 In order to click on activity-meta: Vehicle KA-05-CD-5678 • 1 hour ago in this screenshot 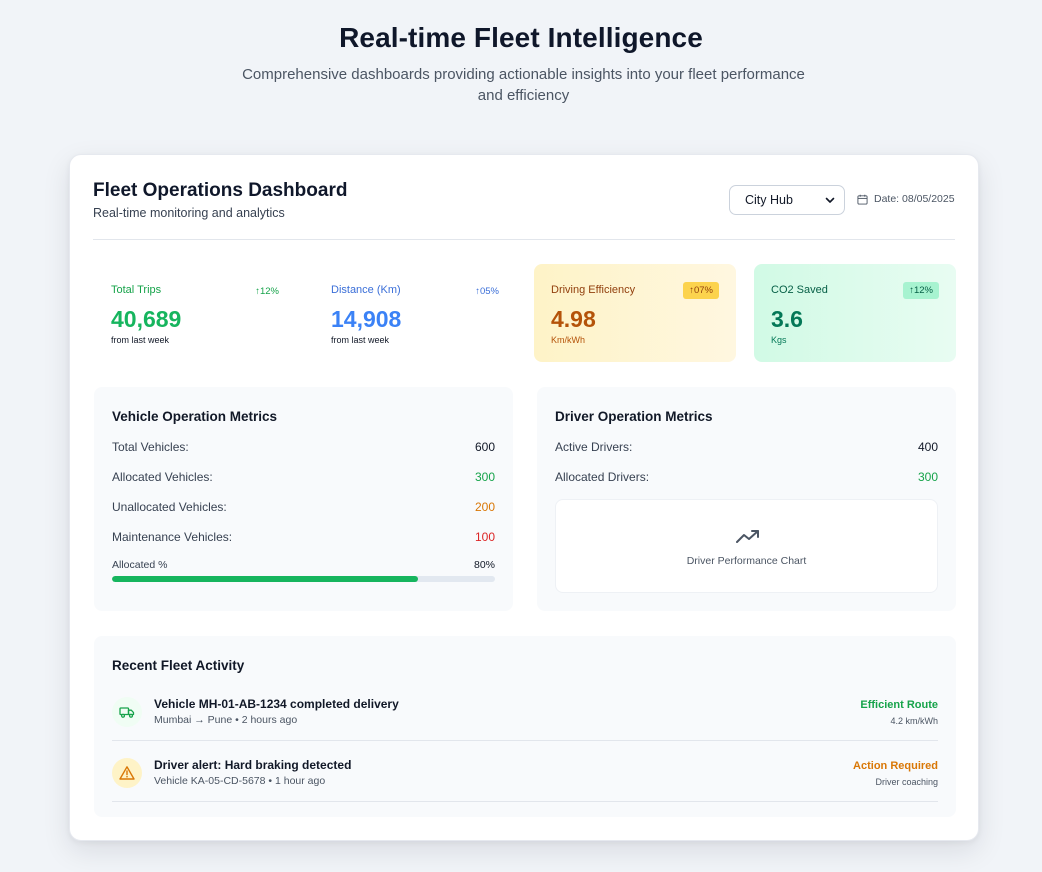, I will do `click(240, 781)`.